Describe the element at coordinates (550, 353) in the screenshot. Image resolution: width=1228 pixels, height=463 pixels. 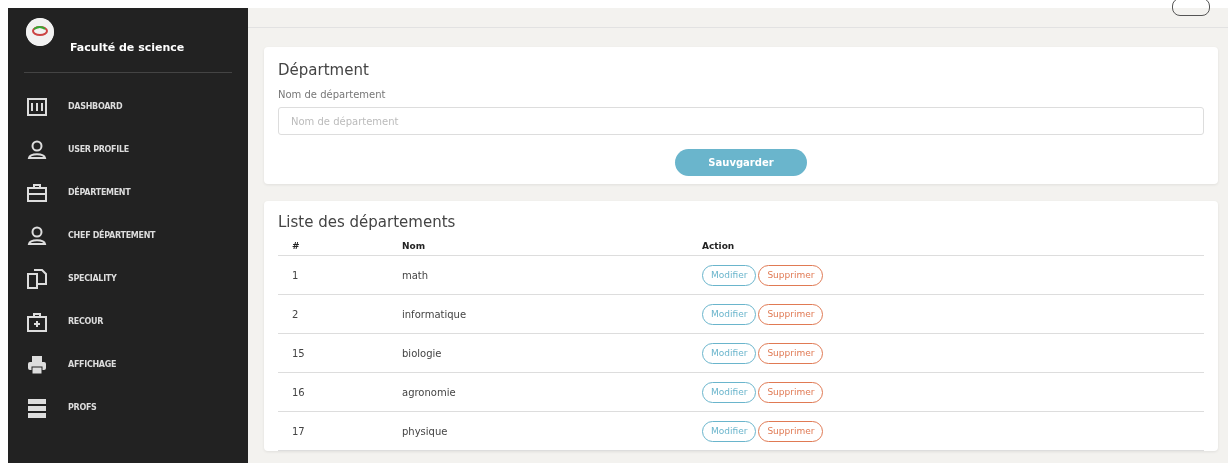
I see `table-cell: biologie` at that location.